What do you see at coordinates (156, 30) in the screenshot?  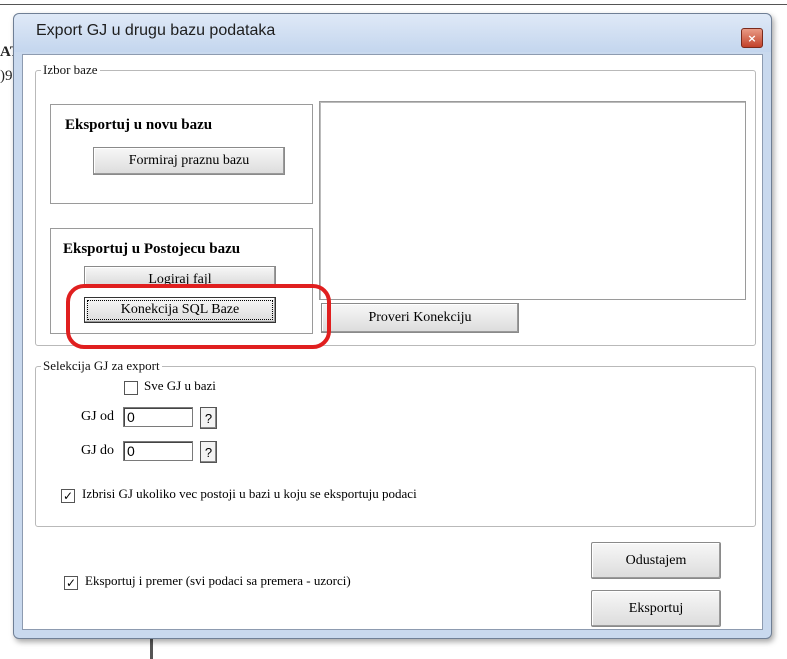 I see `window-title: Export GJ u drugu bazu podataka` at bounding box center [156, 30].